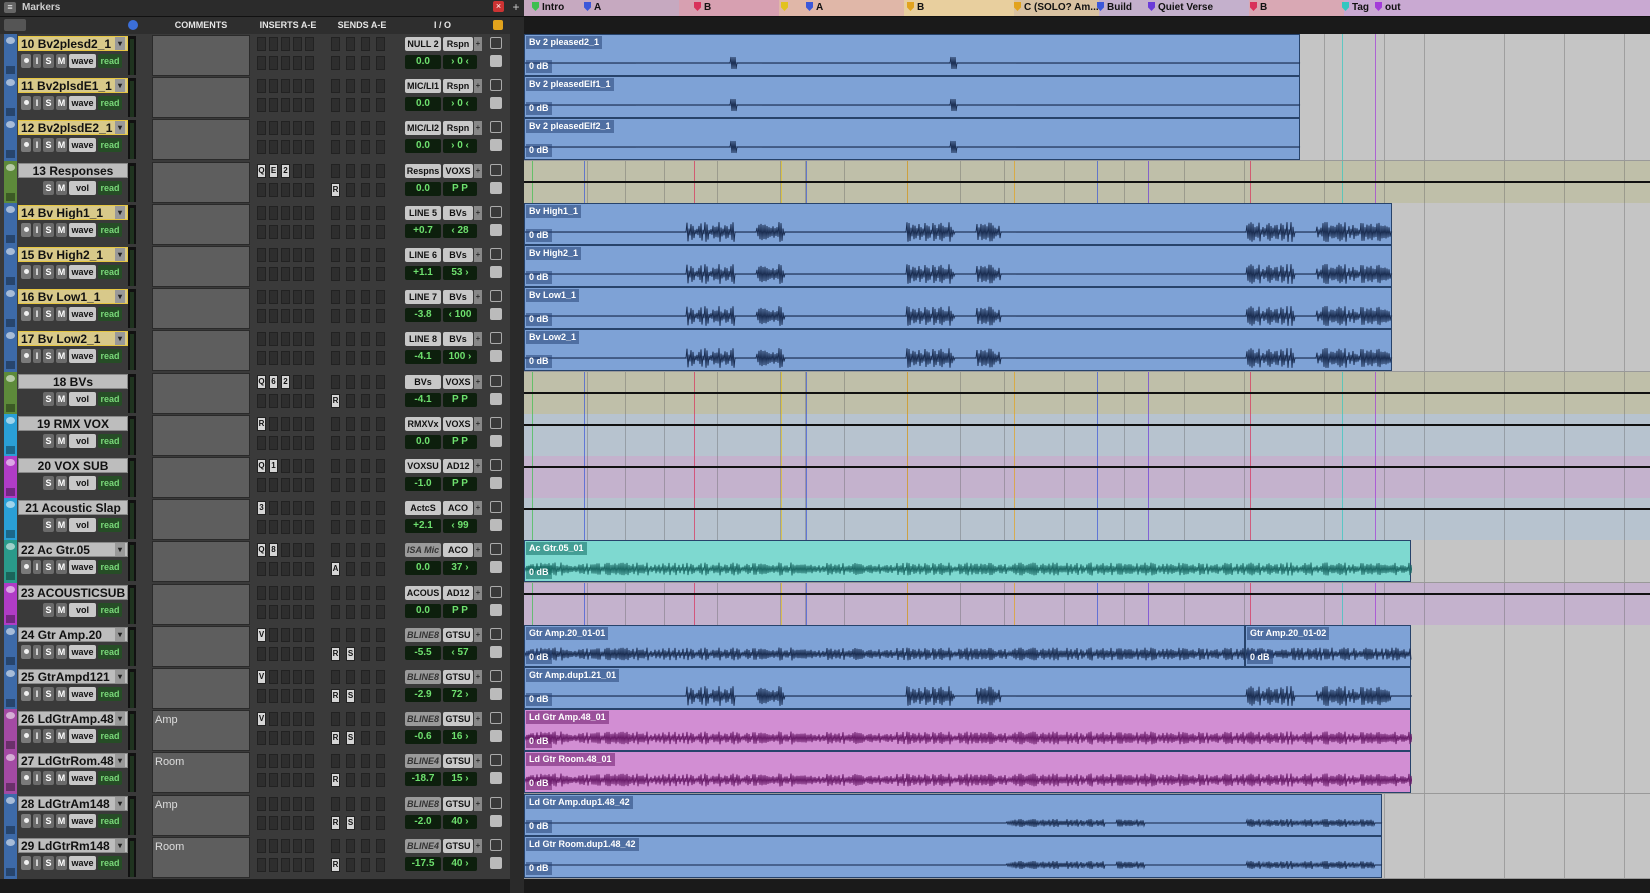 This screenshot has height=893, width=1650. What do you see at coordinates (885, 645) in the screenshot?
I see `audio-clip: Gtr Amp.20_01-01 0 dB` at bounding box center [885, 645].